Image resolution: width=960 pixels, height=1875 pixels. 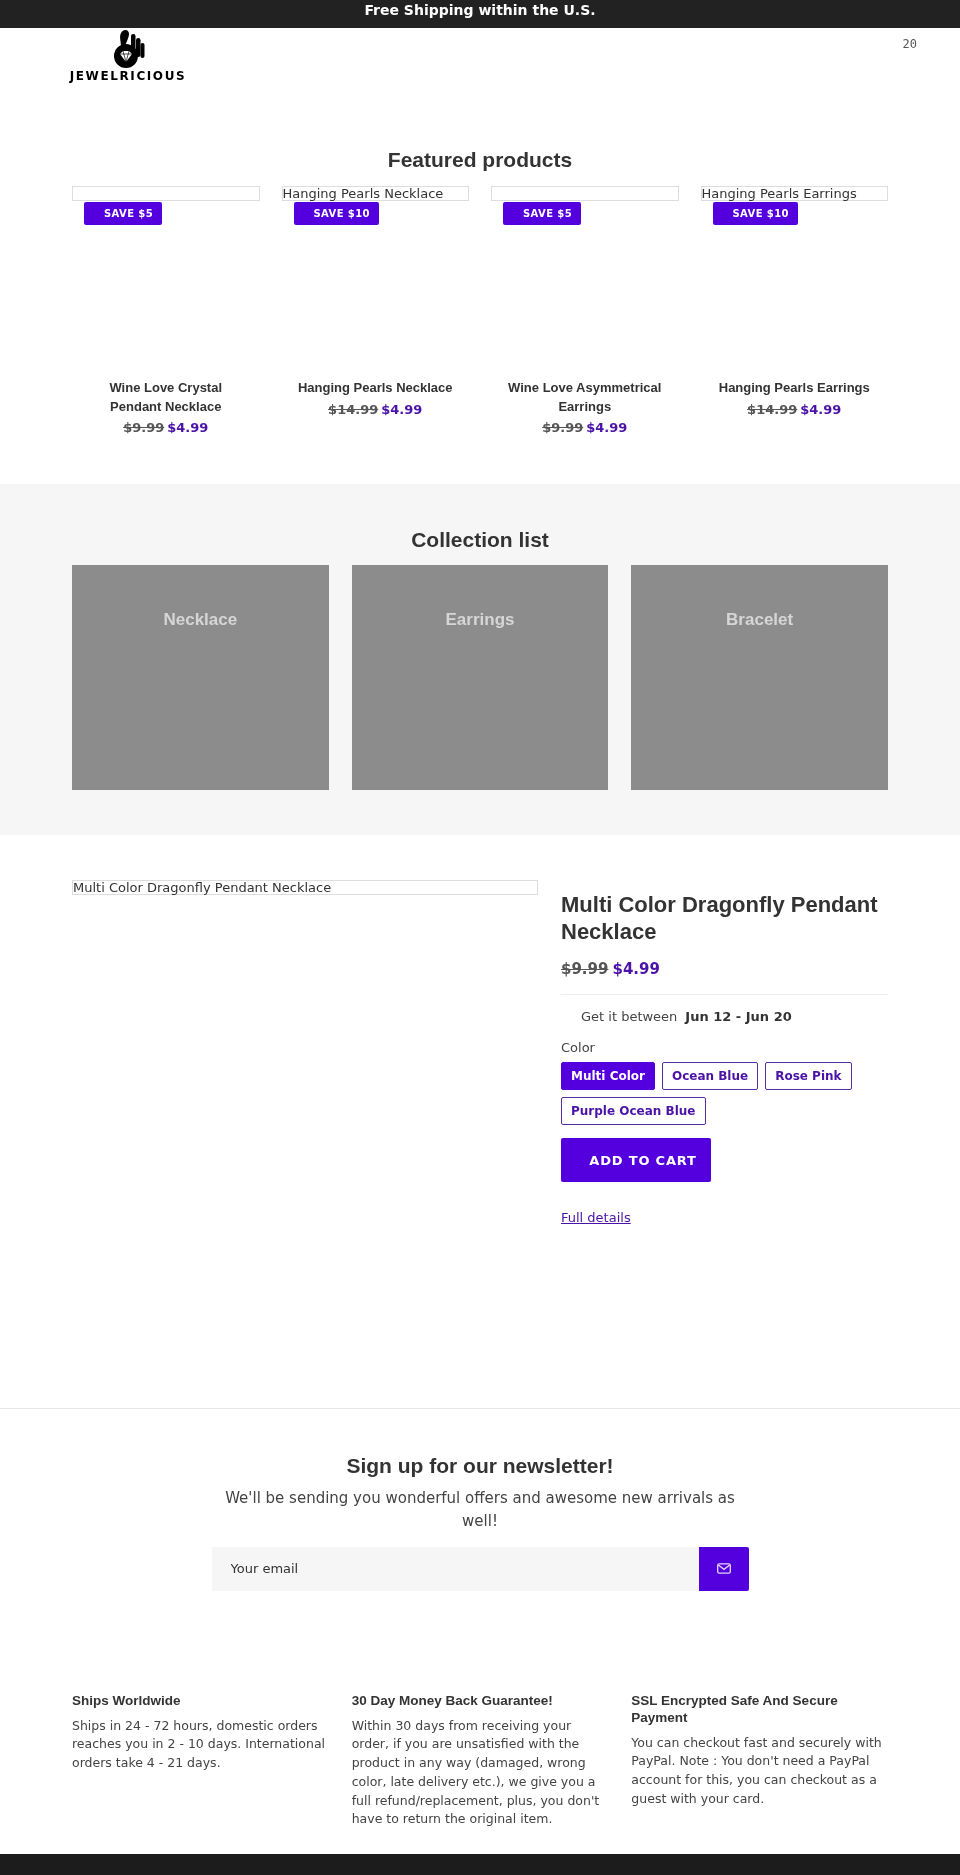 What do you see at coordinates (633, 1111) in the screenshot?
I see `color-option: Purple Ocean Blue` at bounding box center [633, 1111].